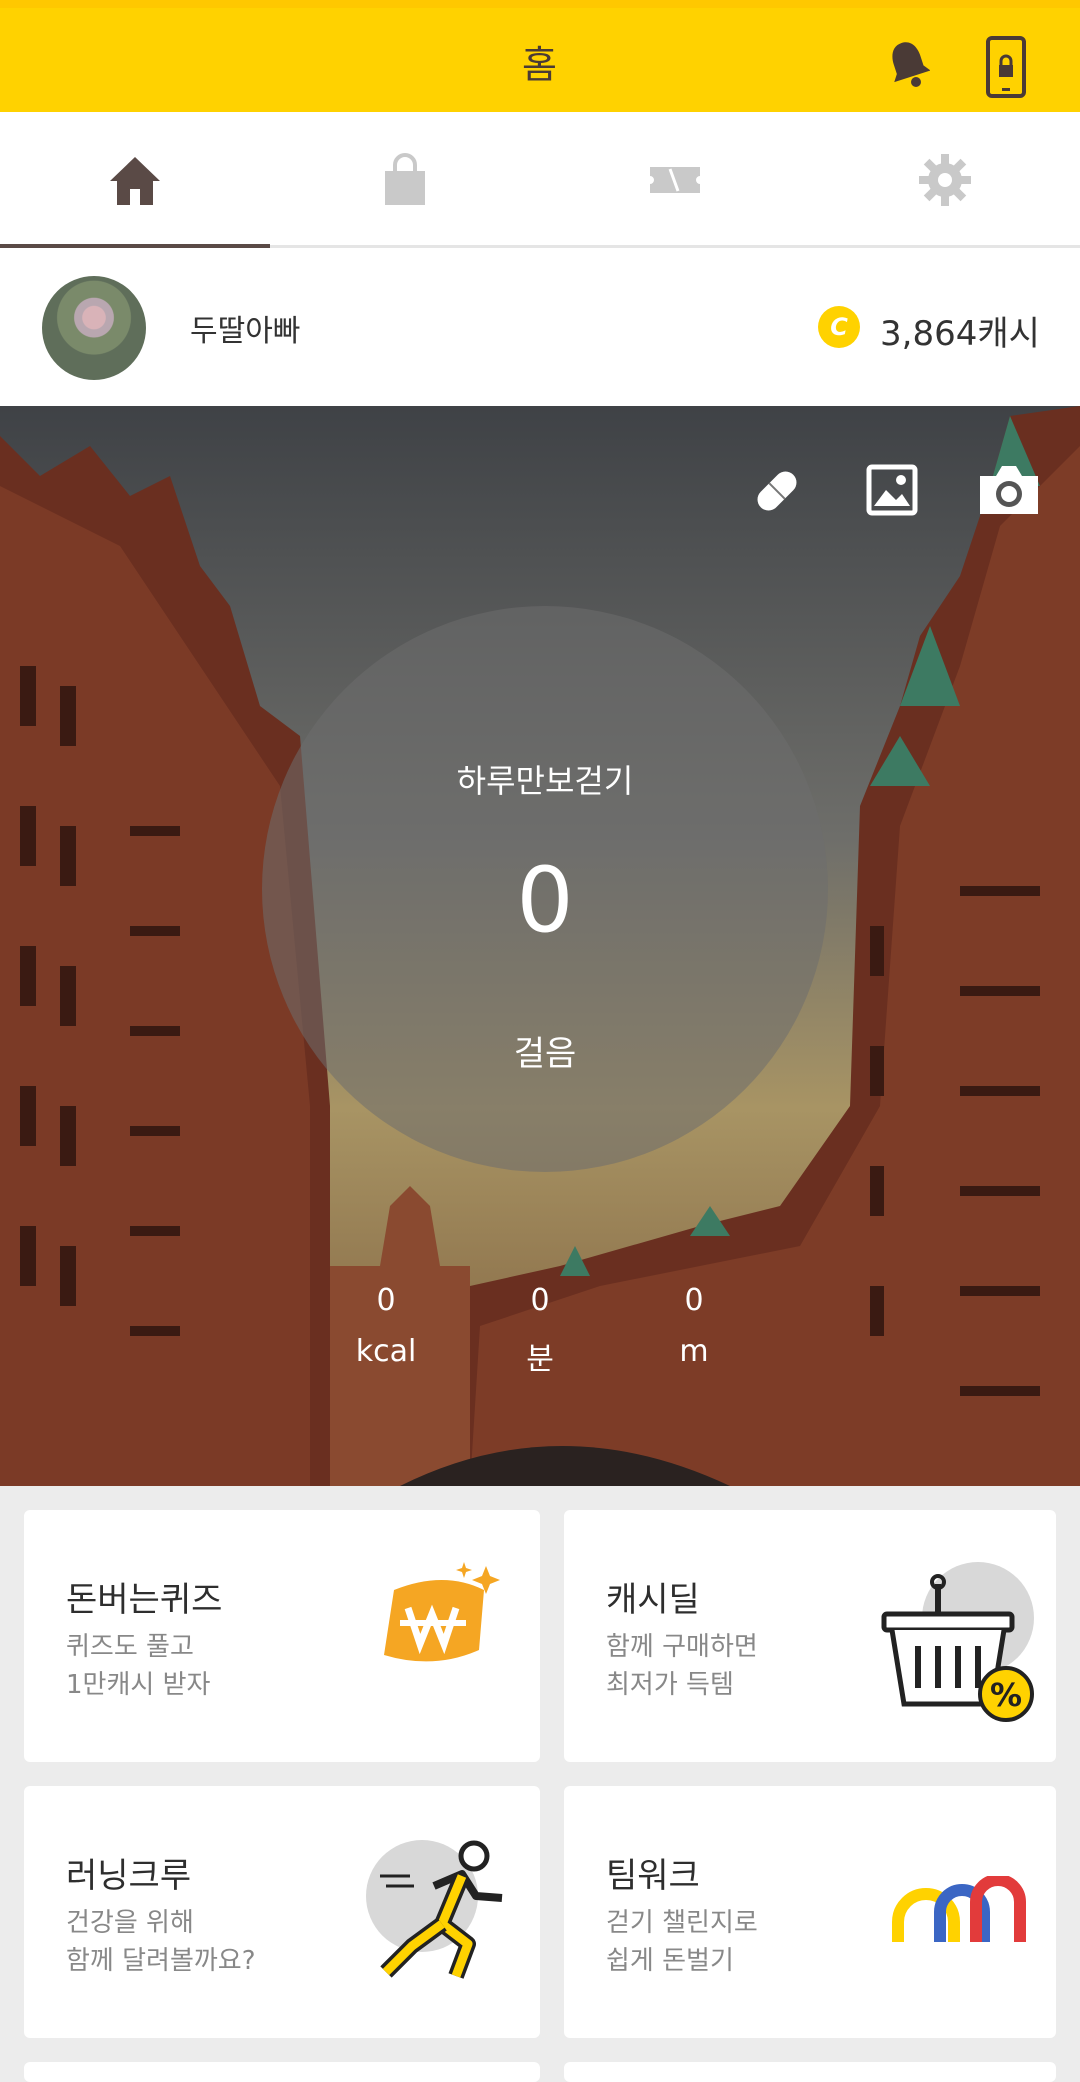 This screenshot has height=2082, width=1080. I want to click on tab-settings, so click(945, 180).